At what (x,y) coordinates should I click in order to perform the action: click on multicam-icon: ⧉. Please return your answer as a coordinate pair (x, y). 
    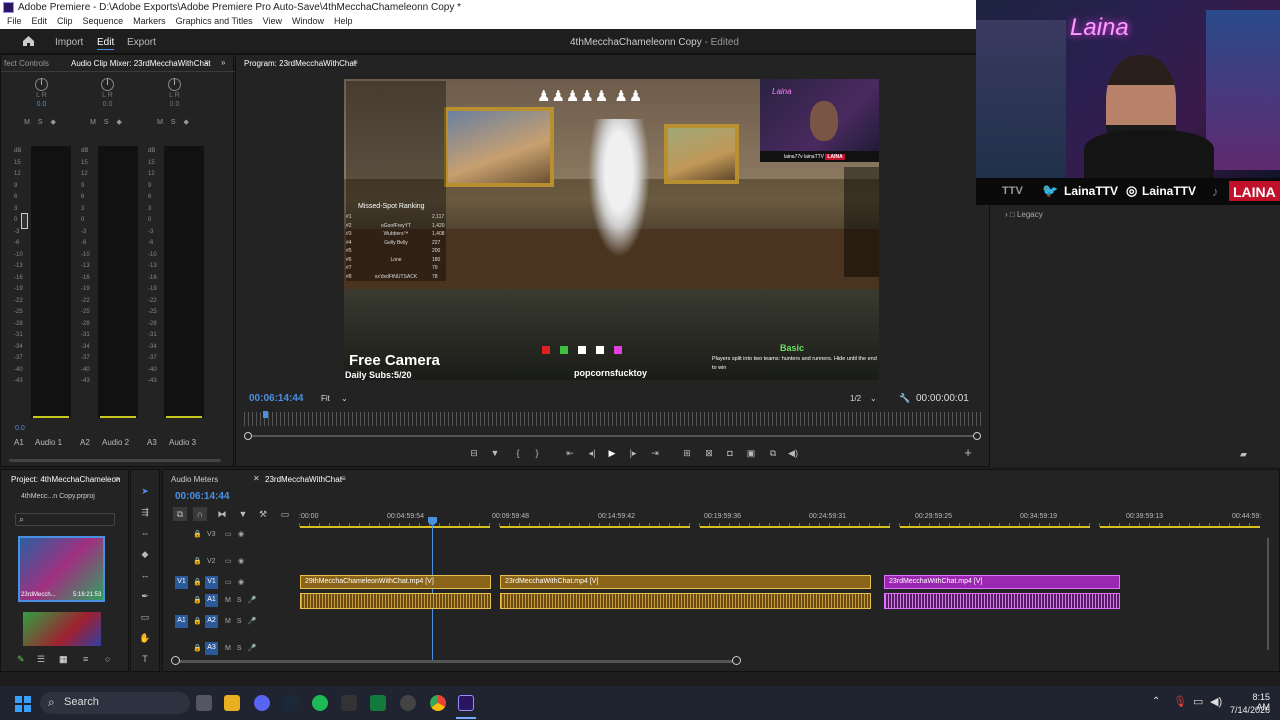
    Looking at the image, I should click on (773, 453).